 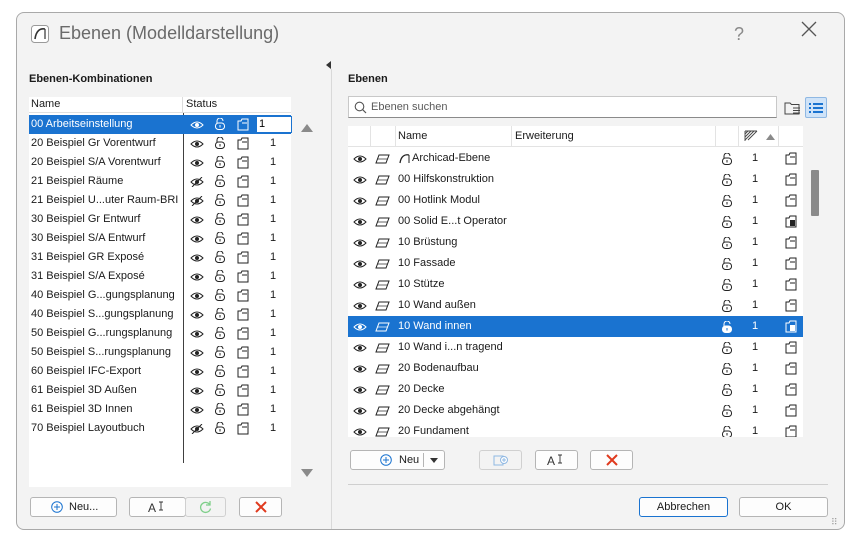 What do you see at coordinates (160, 219) in the screenshot?
I see `combination-row: 30 Beispiel Gr Entwurf 1` at bounding box center [160, 219].